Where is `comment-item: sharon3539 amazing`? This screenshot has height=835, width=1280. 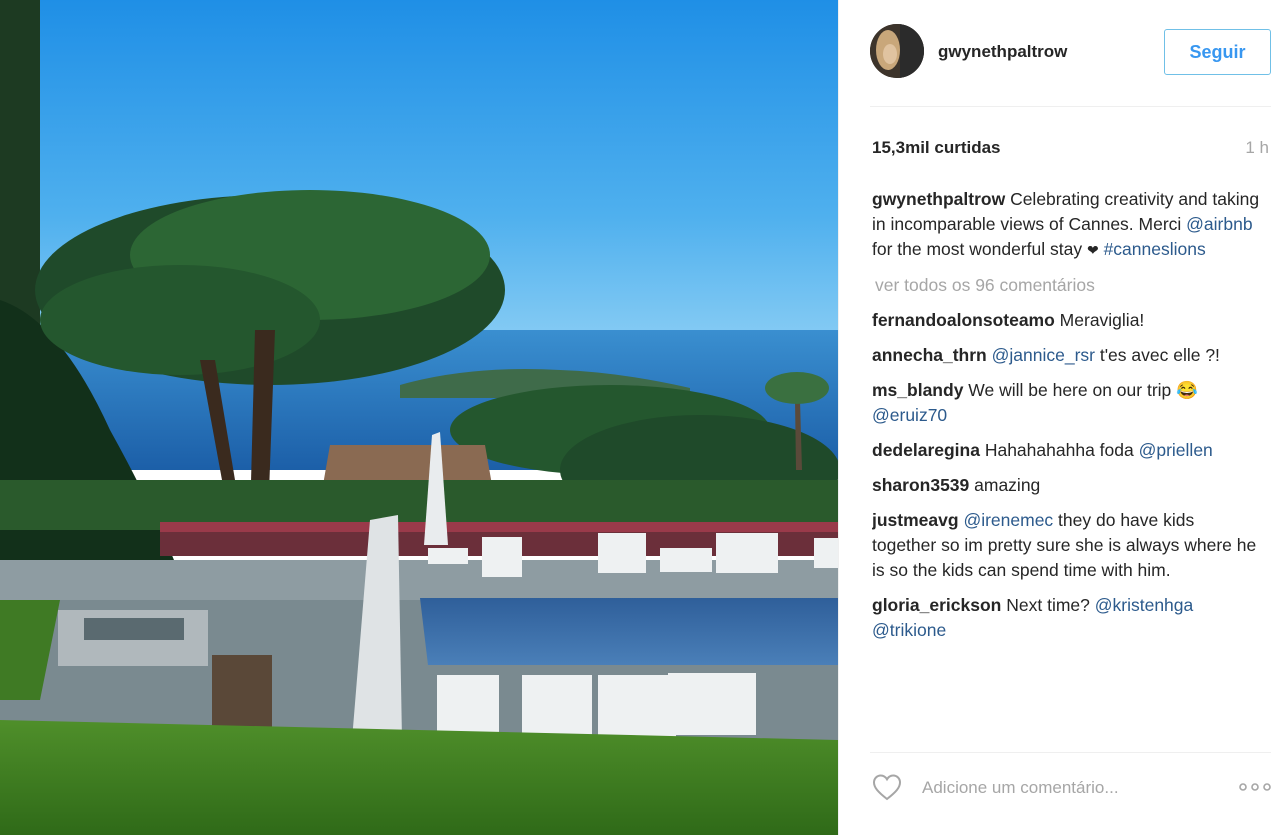
comment-item: sharon3539 amazing is located at coordinates (1067, 485).